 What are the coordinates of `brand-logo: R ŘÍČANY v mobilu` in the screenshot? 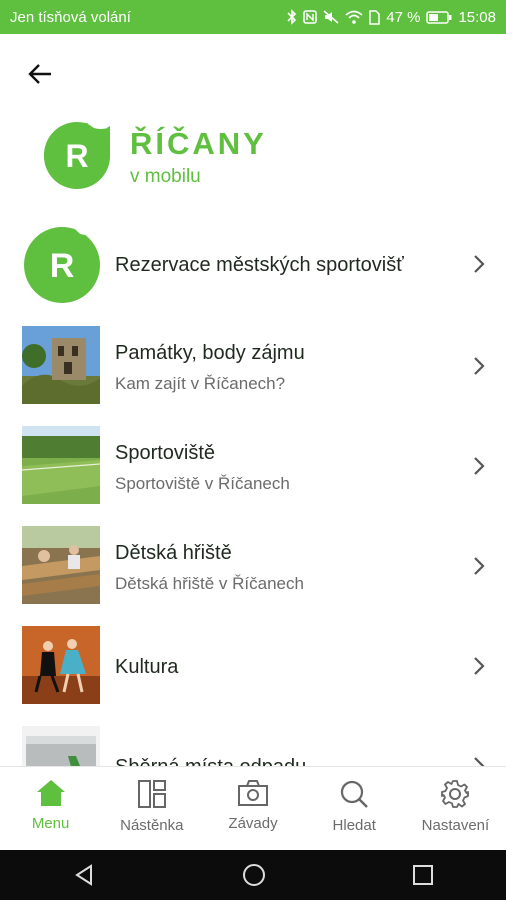 It's located at (192, 155).